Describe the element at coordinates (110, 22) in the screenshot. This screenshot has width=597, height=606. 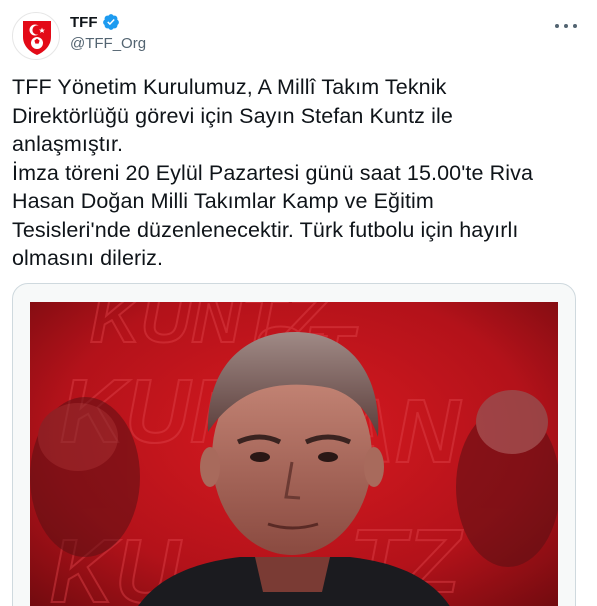
I see `verified-badge-icon` at that location.